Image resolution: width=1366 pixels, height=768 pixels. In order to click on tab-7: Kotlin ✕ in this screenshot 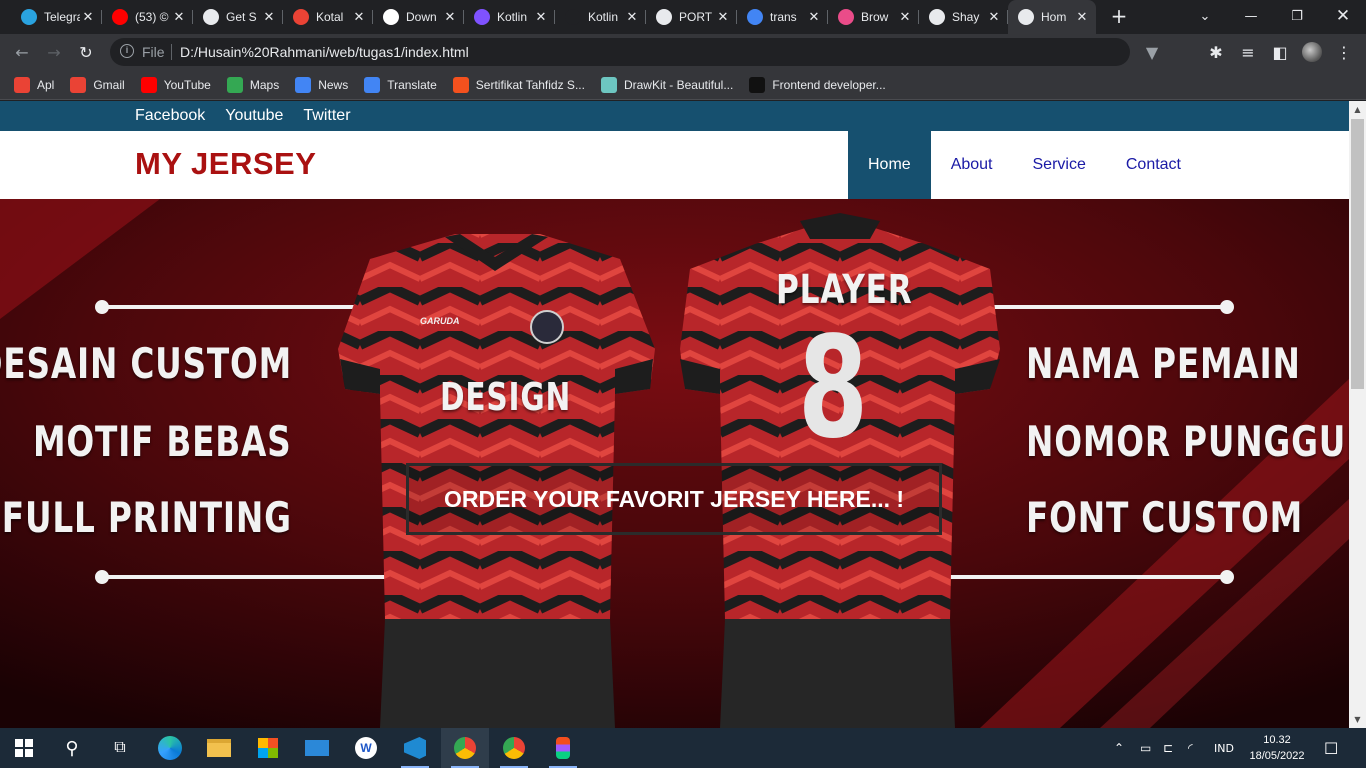, I will do `click(600, 17)`.